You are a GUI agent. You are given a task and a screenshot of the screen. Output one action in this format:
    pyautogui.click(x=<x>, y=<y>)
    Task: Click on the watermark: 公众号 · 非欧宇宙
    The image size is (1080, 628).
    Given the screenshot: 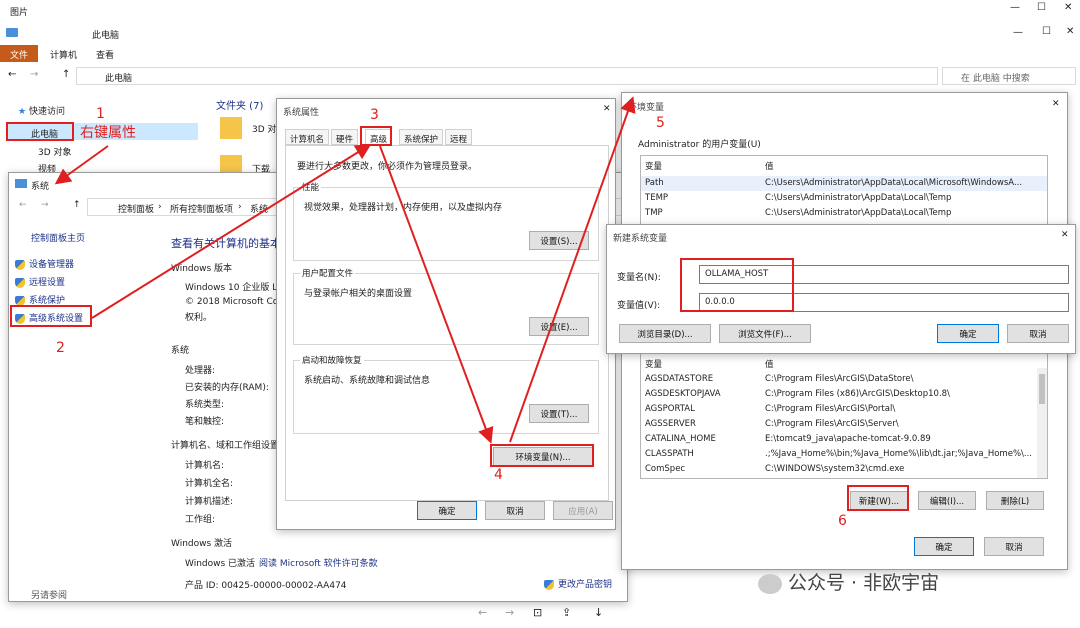 What is the action you would take?
    pyautogui.click(x=848, y=581)
    